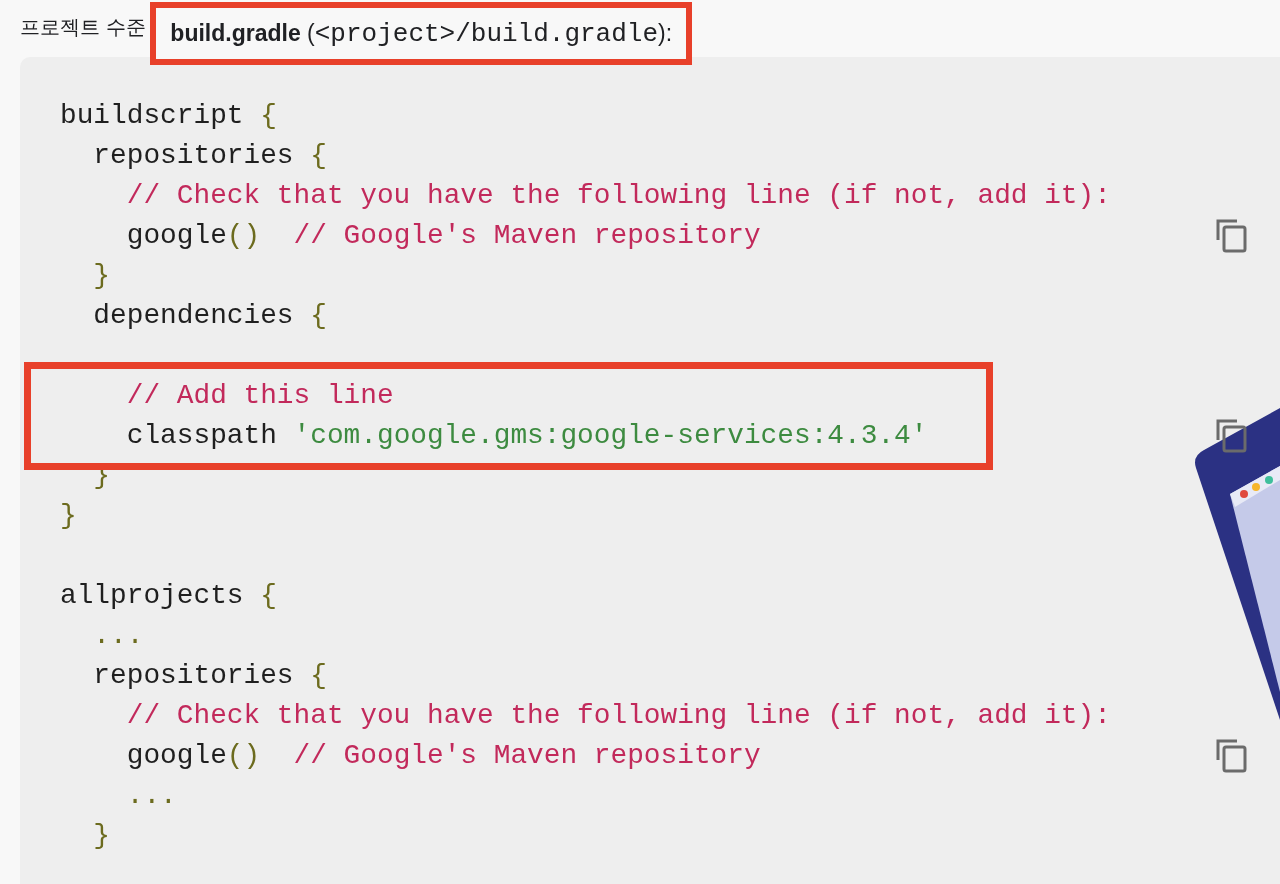 This screenshot has width=1280, height=884. What do you see at coordinates (168, 596) in the screenshot?
I see `code-line: allprojects {` at bounding box center [168, 596].